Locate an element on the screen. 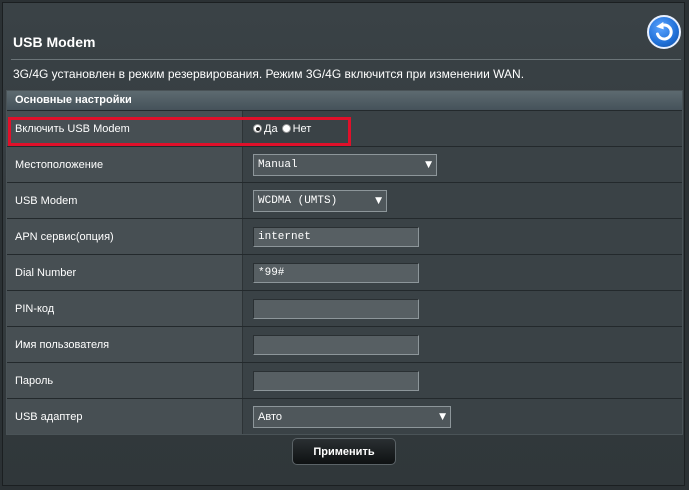 The height and width of the screenshot is (490, 689). row-usb-modem: USB Modem WCDMA (UMTS) ▼ is located at coordinates (344, 200).